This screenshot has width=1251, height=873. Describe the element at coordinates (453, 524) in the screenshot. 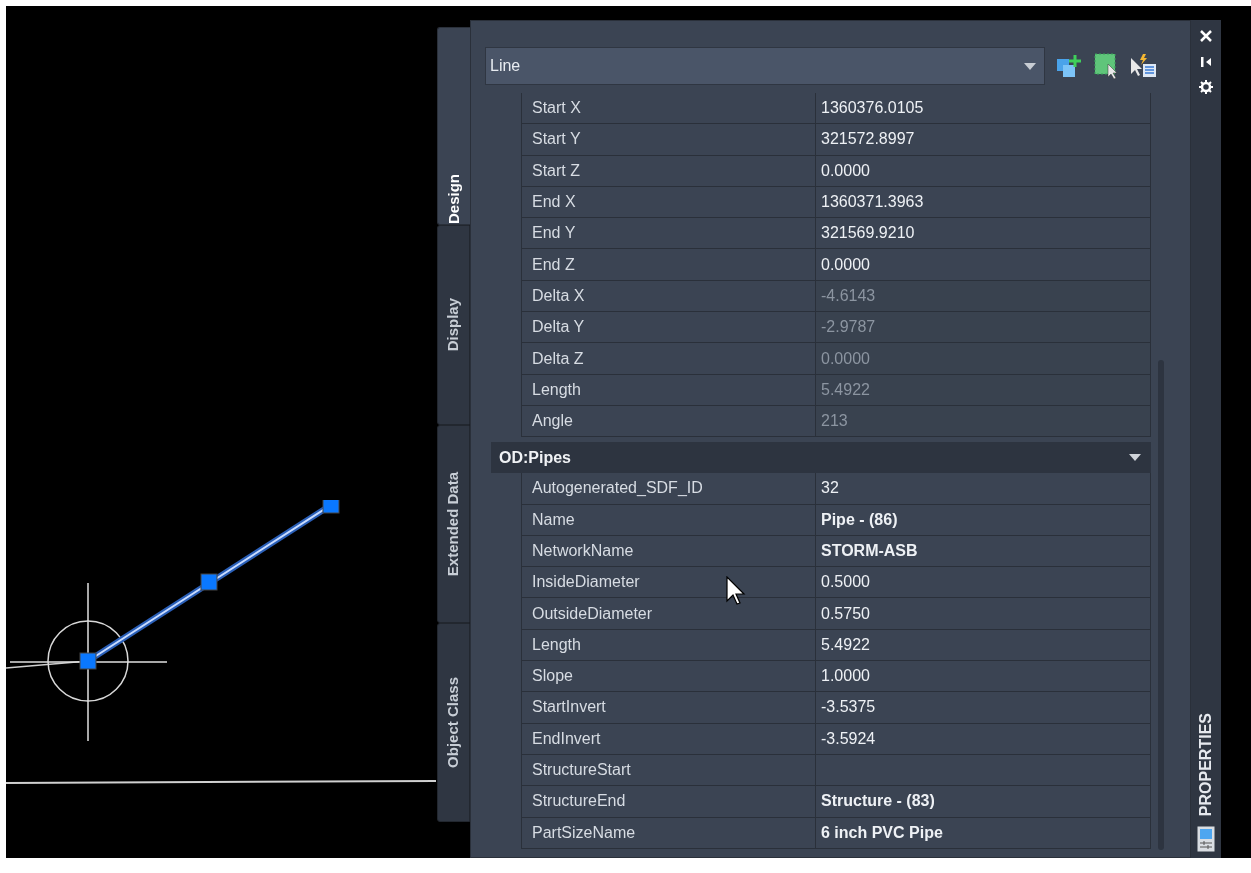

I see `side-tab: Extended Data` at that location.